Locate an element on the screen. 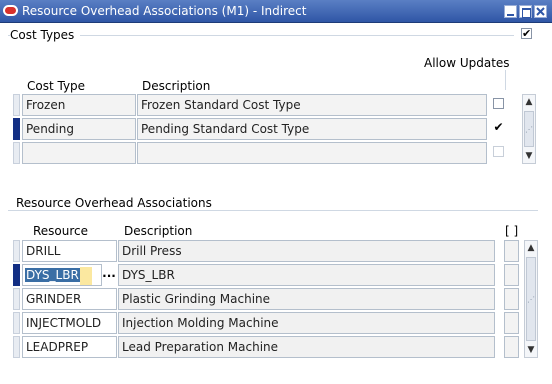 Image resolution: width=552 pixels, height=384 pixels. close-icon is located at coordinates (540, 11).